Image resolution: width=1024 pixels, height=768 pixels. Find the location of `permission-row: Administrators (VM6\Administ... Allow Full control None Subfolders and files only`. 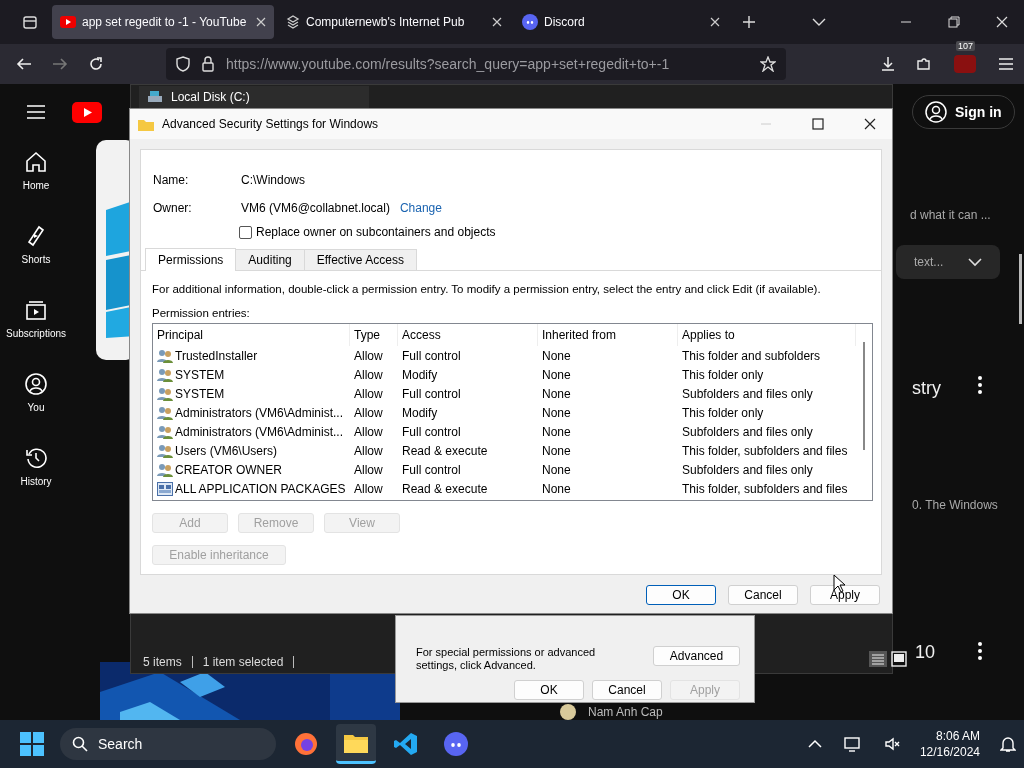

permission-row: Administrators (VM6\Administ... Allow Full control None Subfolders and files only is located at coordinates (512, 431).